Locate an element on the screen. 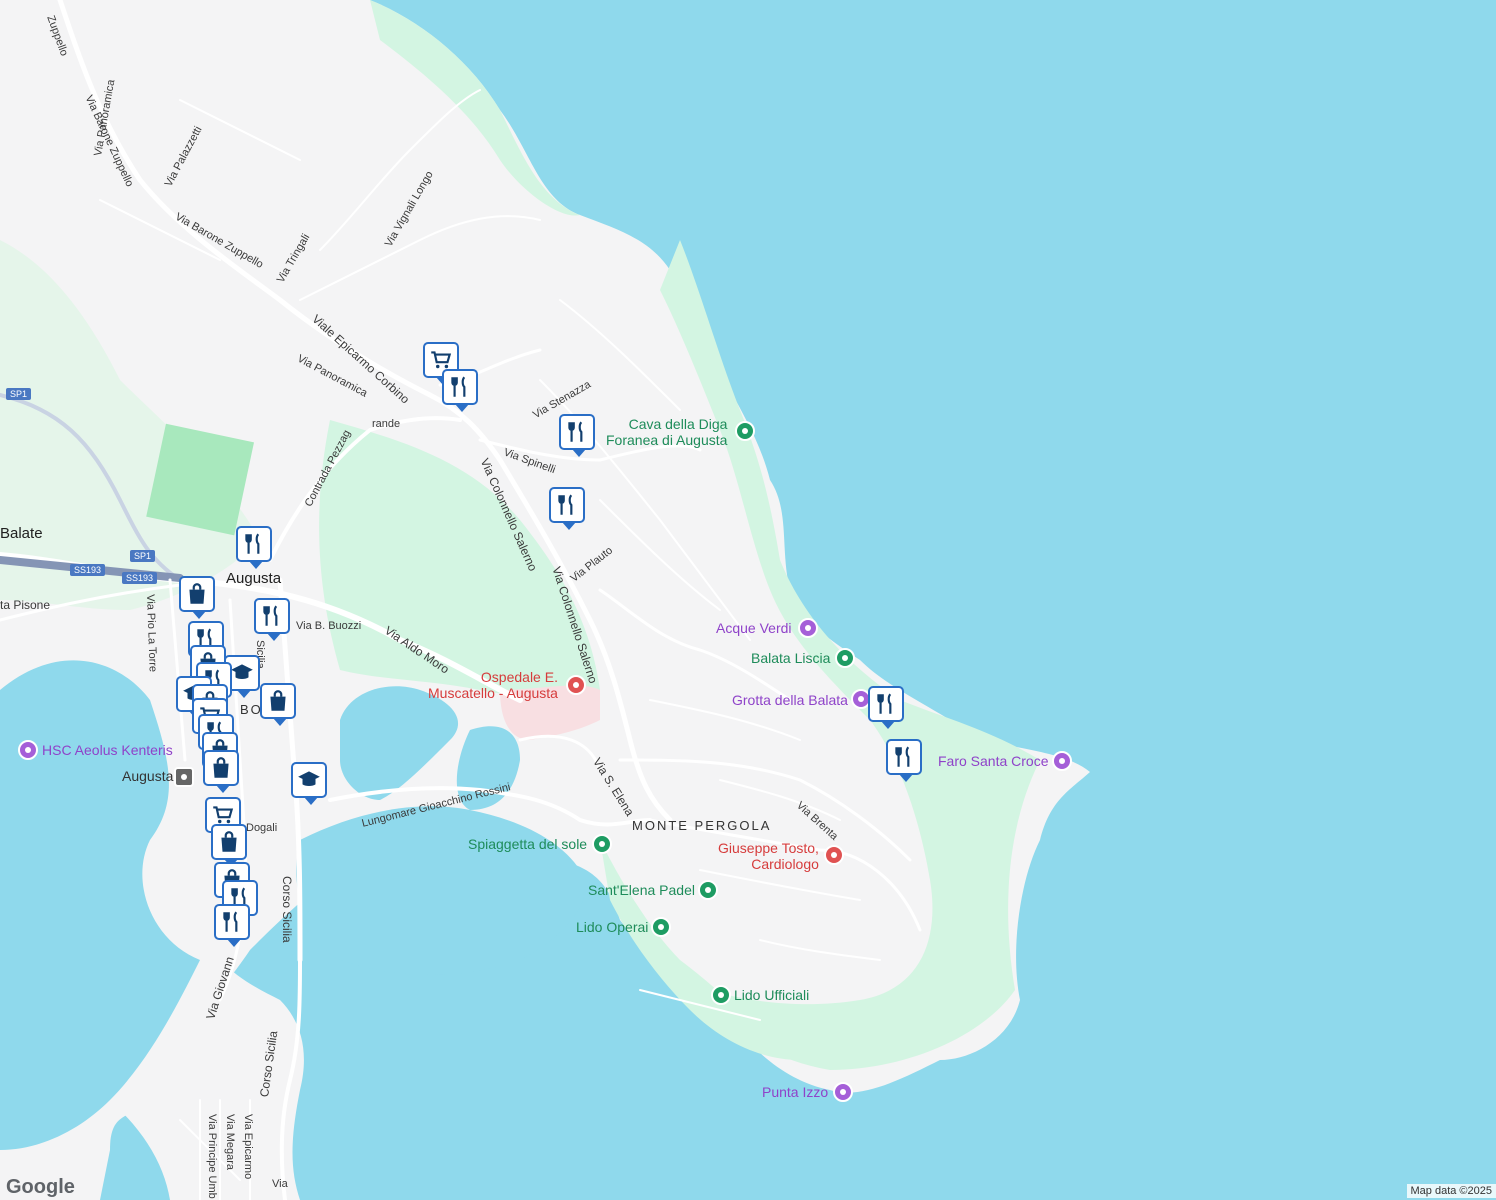  street-label: Via B. Buozzi is located at coordinates (329, 626).